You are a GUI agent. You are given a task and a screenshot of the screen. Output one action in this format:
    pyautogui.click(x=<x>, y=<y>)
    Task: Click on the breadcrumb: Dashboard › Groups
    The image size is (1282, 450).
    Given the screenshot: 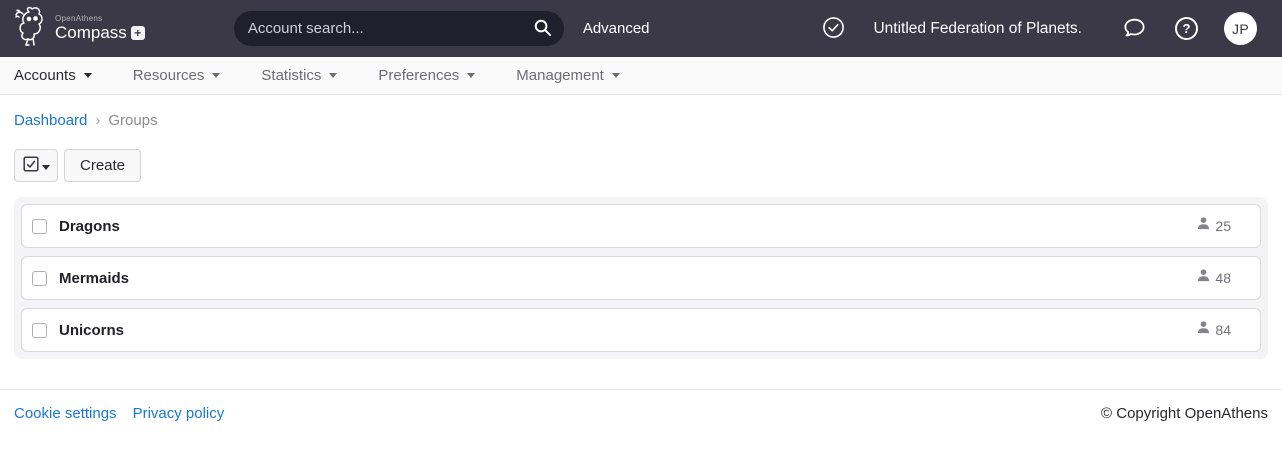 What is the action you would take?
    pyautogui.click(x=641, y=120)
    